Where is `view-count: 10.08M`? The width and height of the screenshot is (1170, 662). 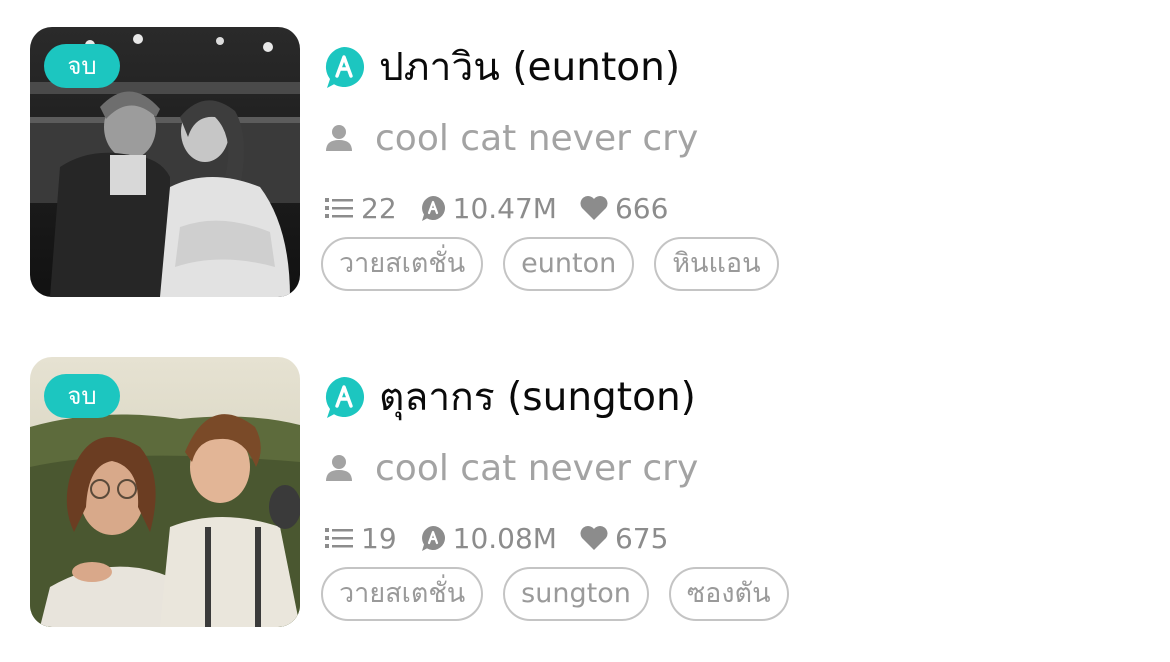
view-count: 10.08M is located at coordinates (488, 538).